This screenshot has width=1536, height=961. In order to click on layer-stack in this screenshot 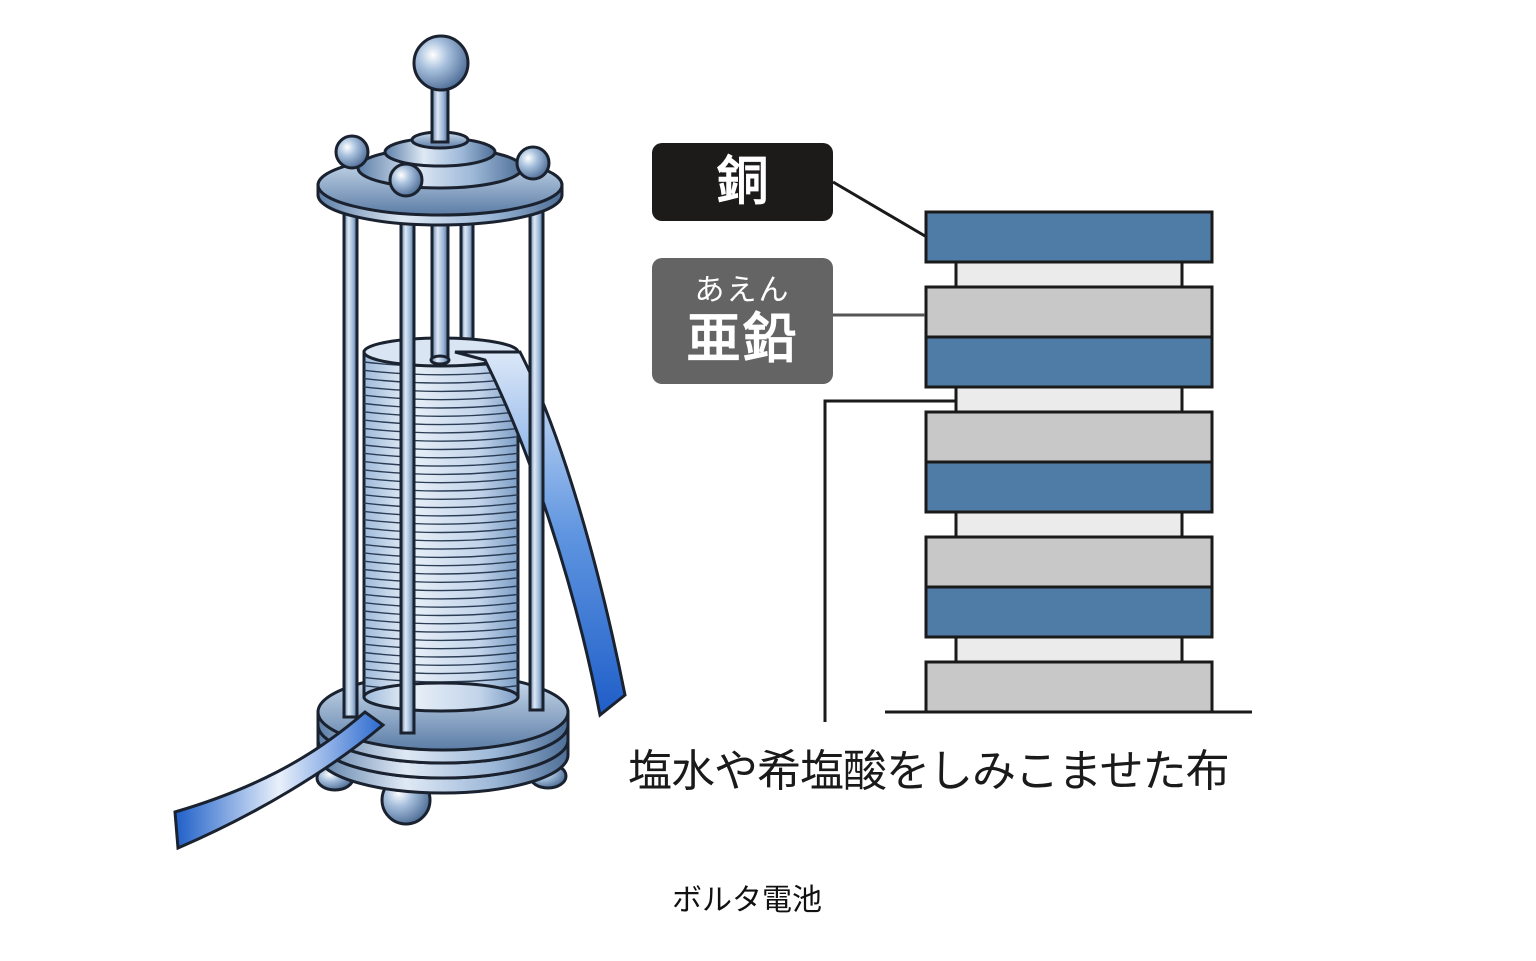, I will do `click(1069, 462)`.